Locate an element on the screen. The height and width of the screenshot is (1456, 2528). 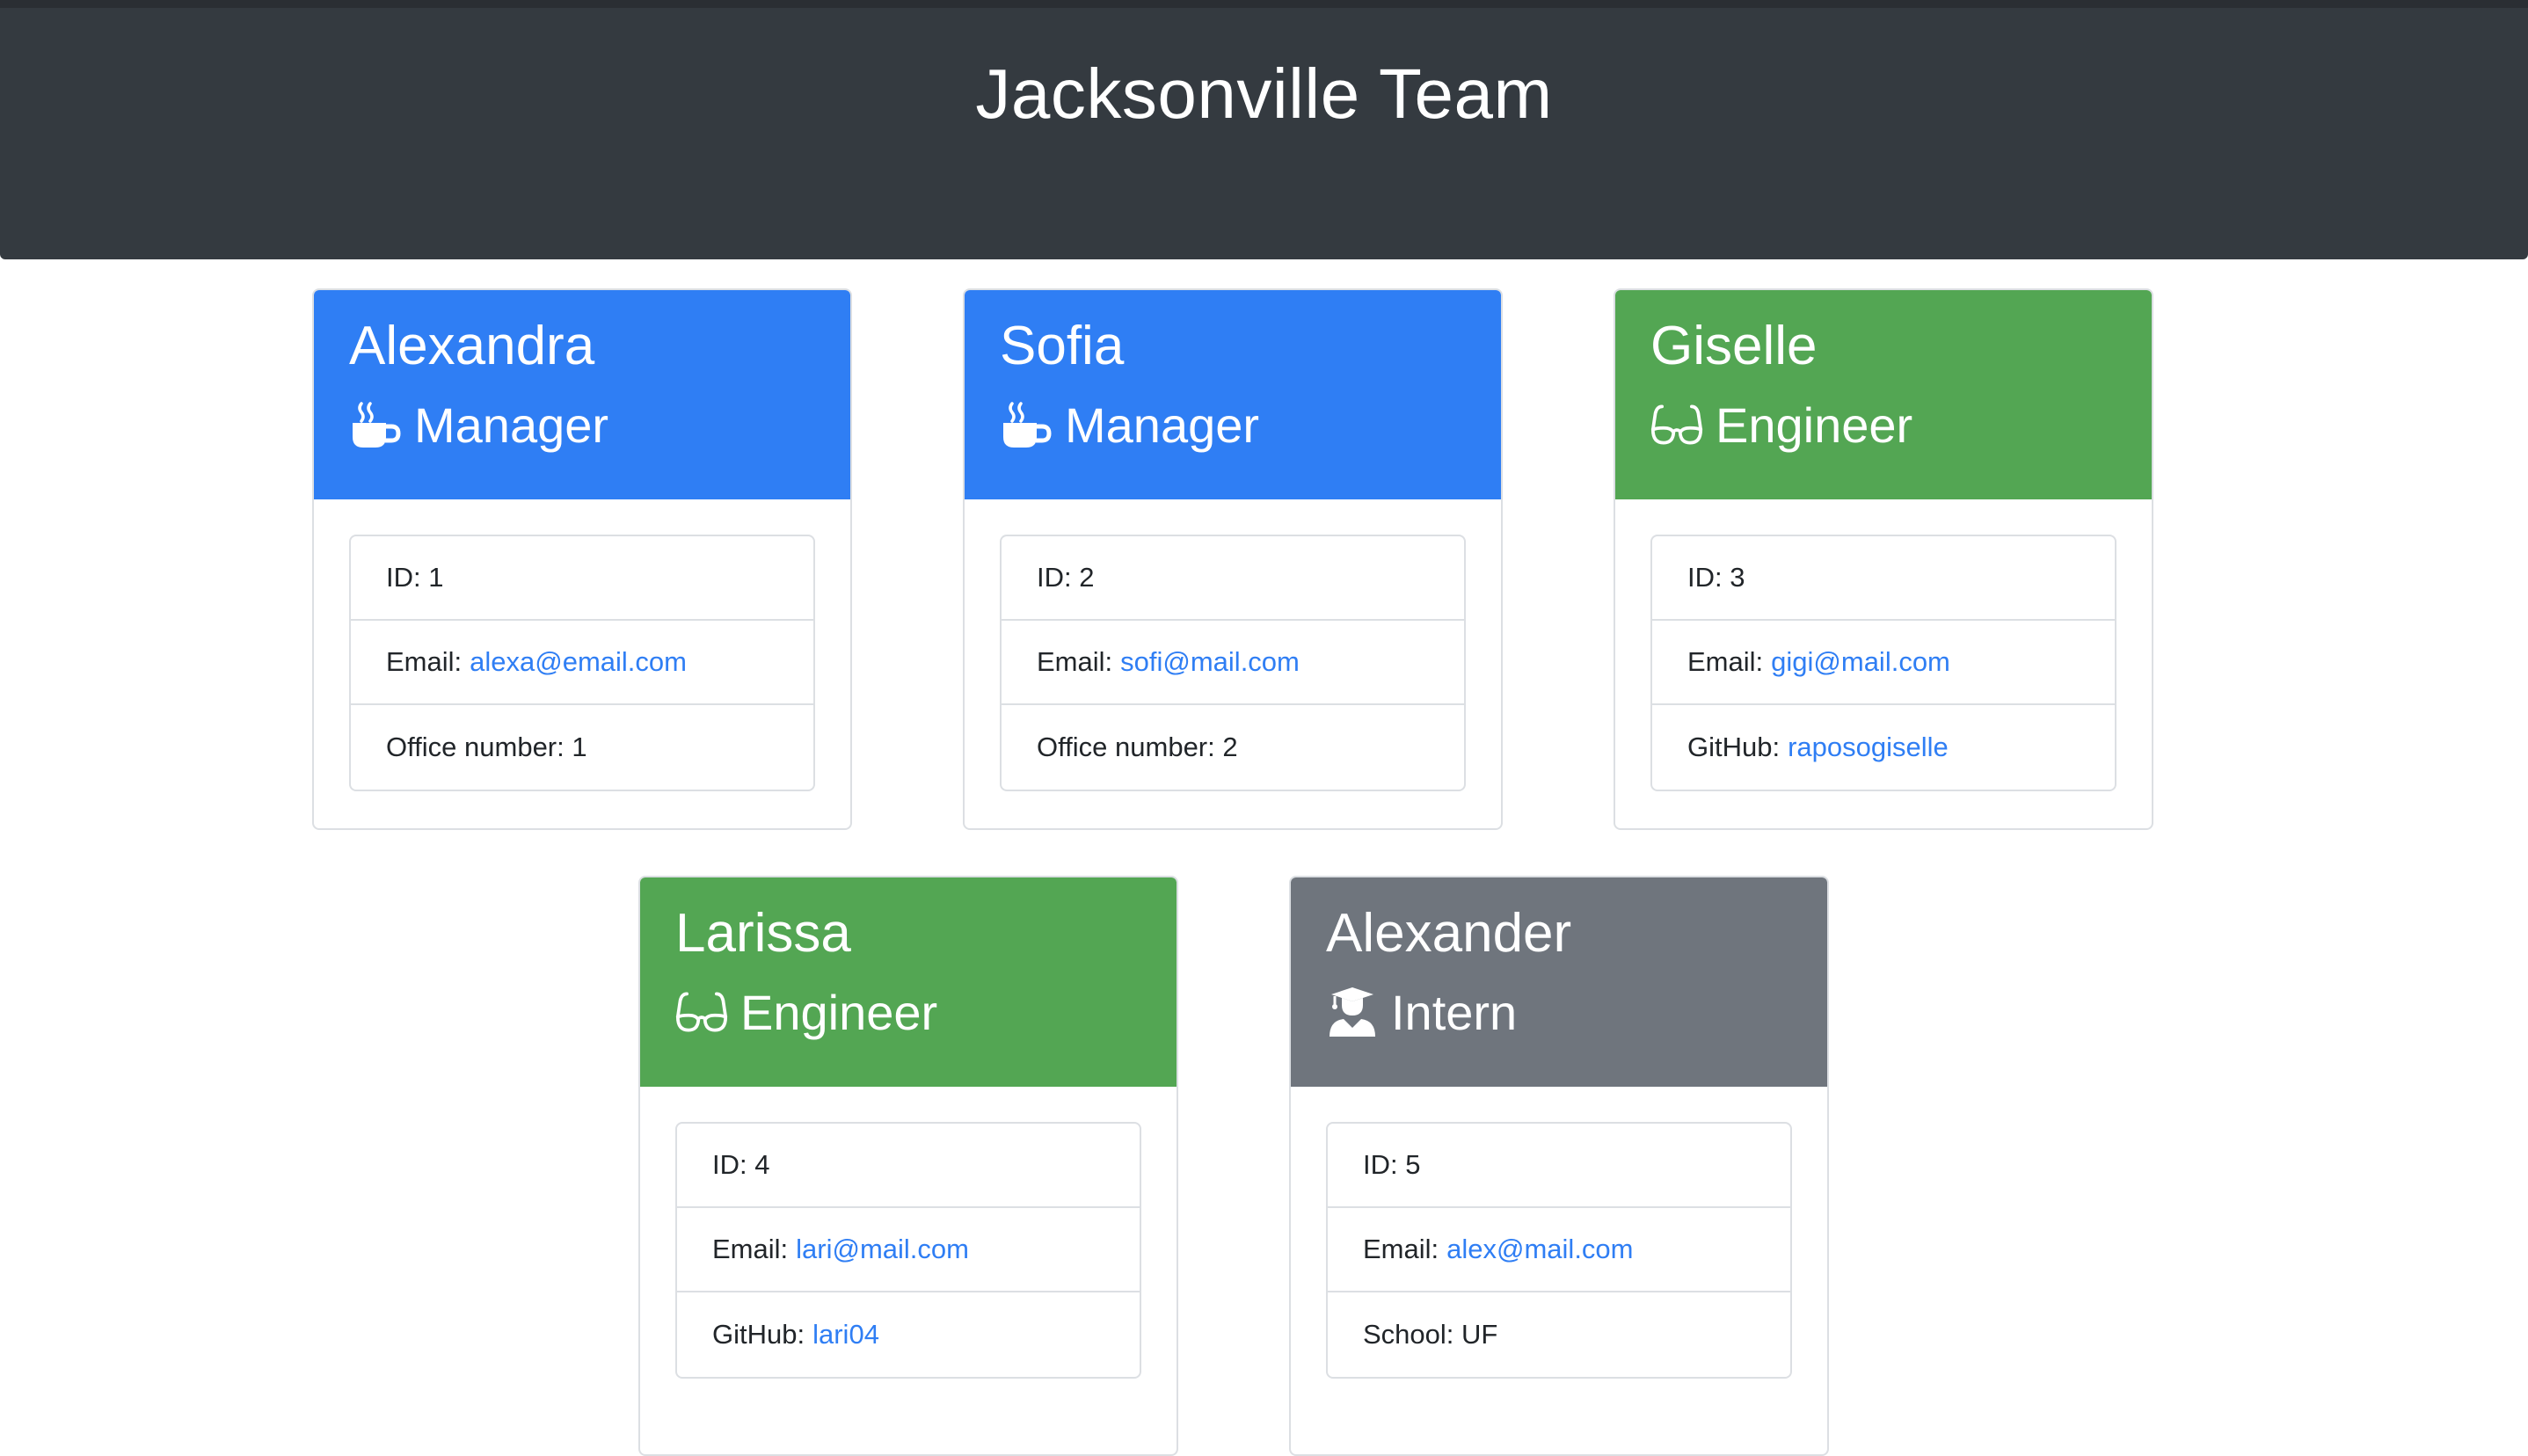
list-item-github: GitHub: raposogiselle is located at coordinates (1883, 747).